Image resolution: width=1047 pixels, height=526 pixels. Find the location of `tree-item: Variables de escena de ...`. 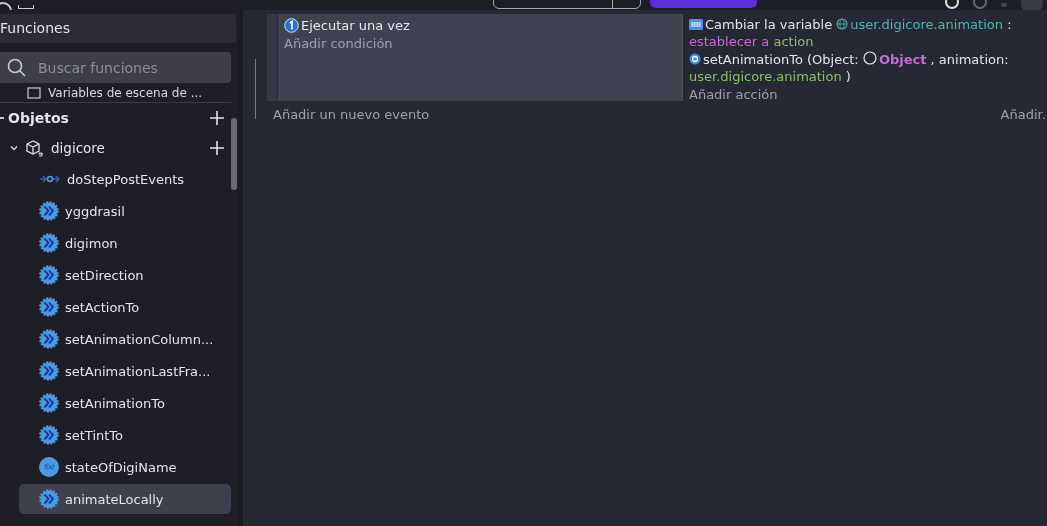

tree-item: Variables de escena de ... is located at coordinates (125, 93).